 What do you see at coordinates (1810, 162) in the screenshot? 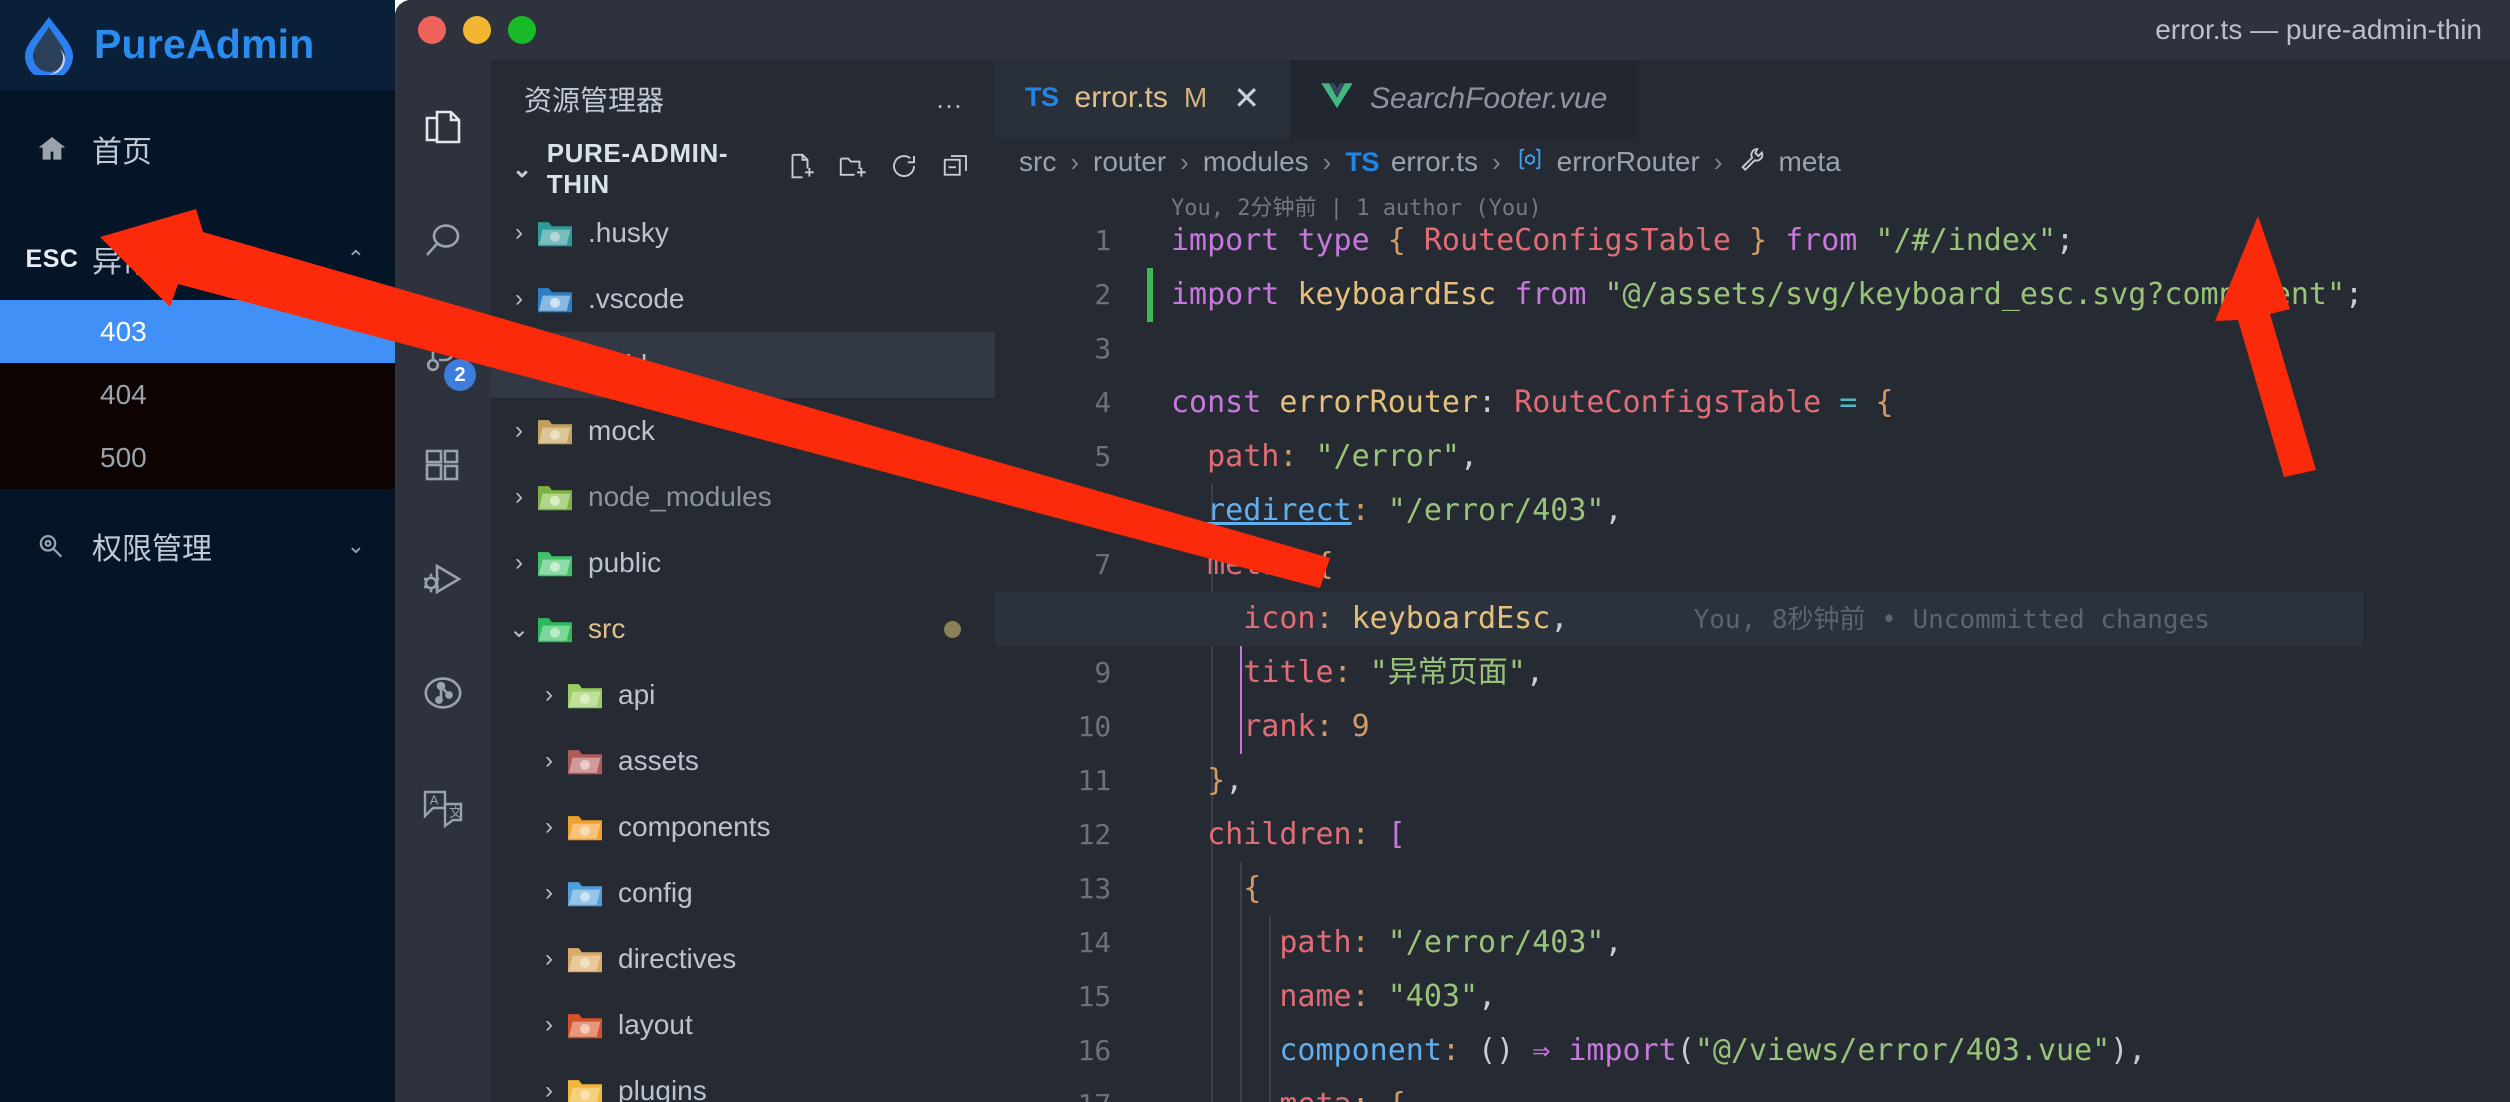
I see `breadcrumb-item-meta: meta` at bounding box center [1810, 162].